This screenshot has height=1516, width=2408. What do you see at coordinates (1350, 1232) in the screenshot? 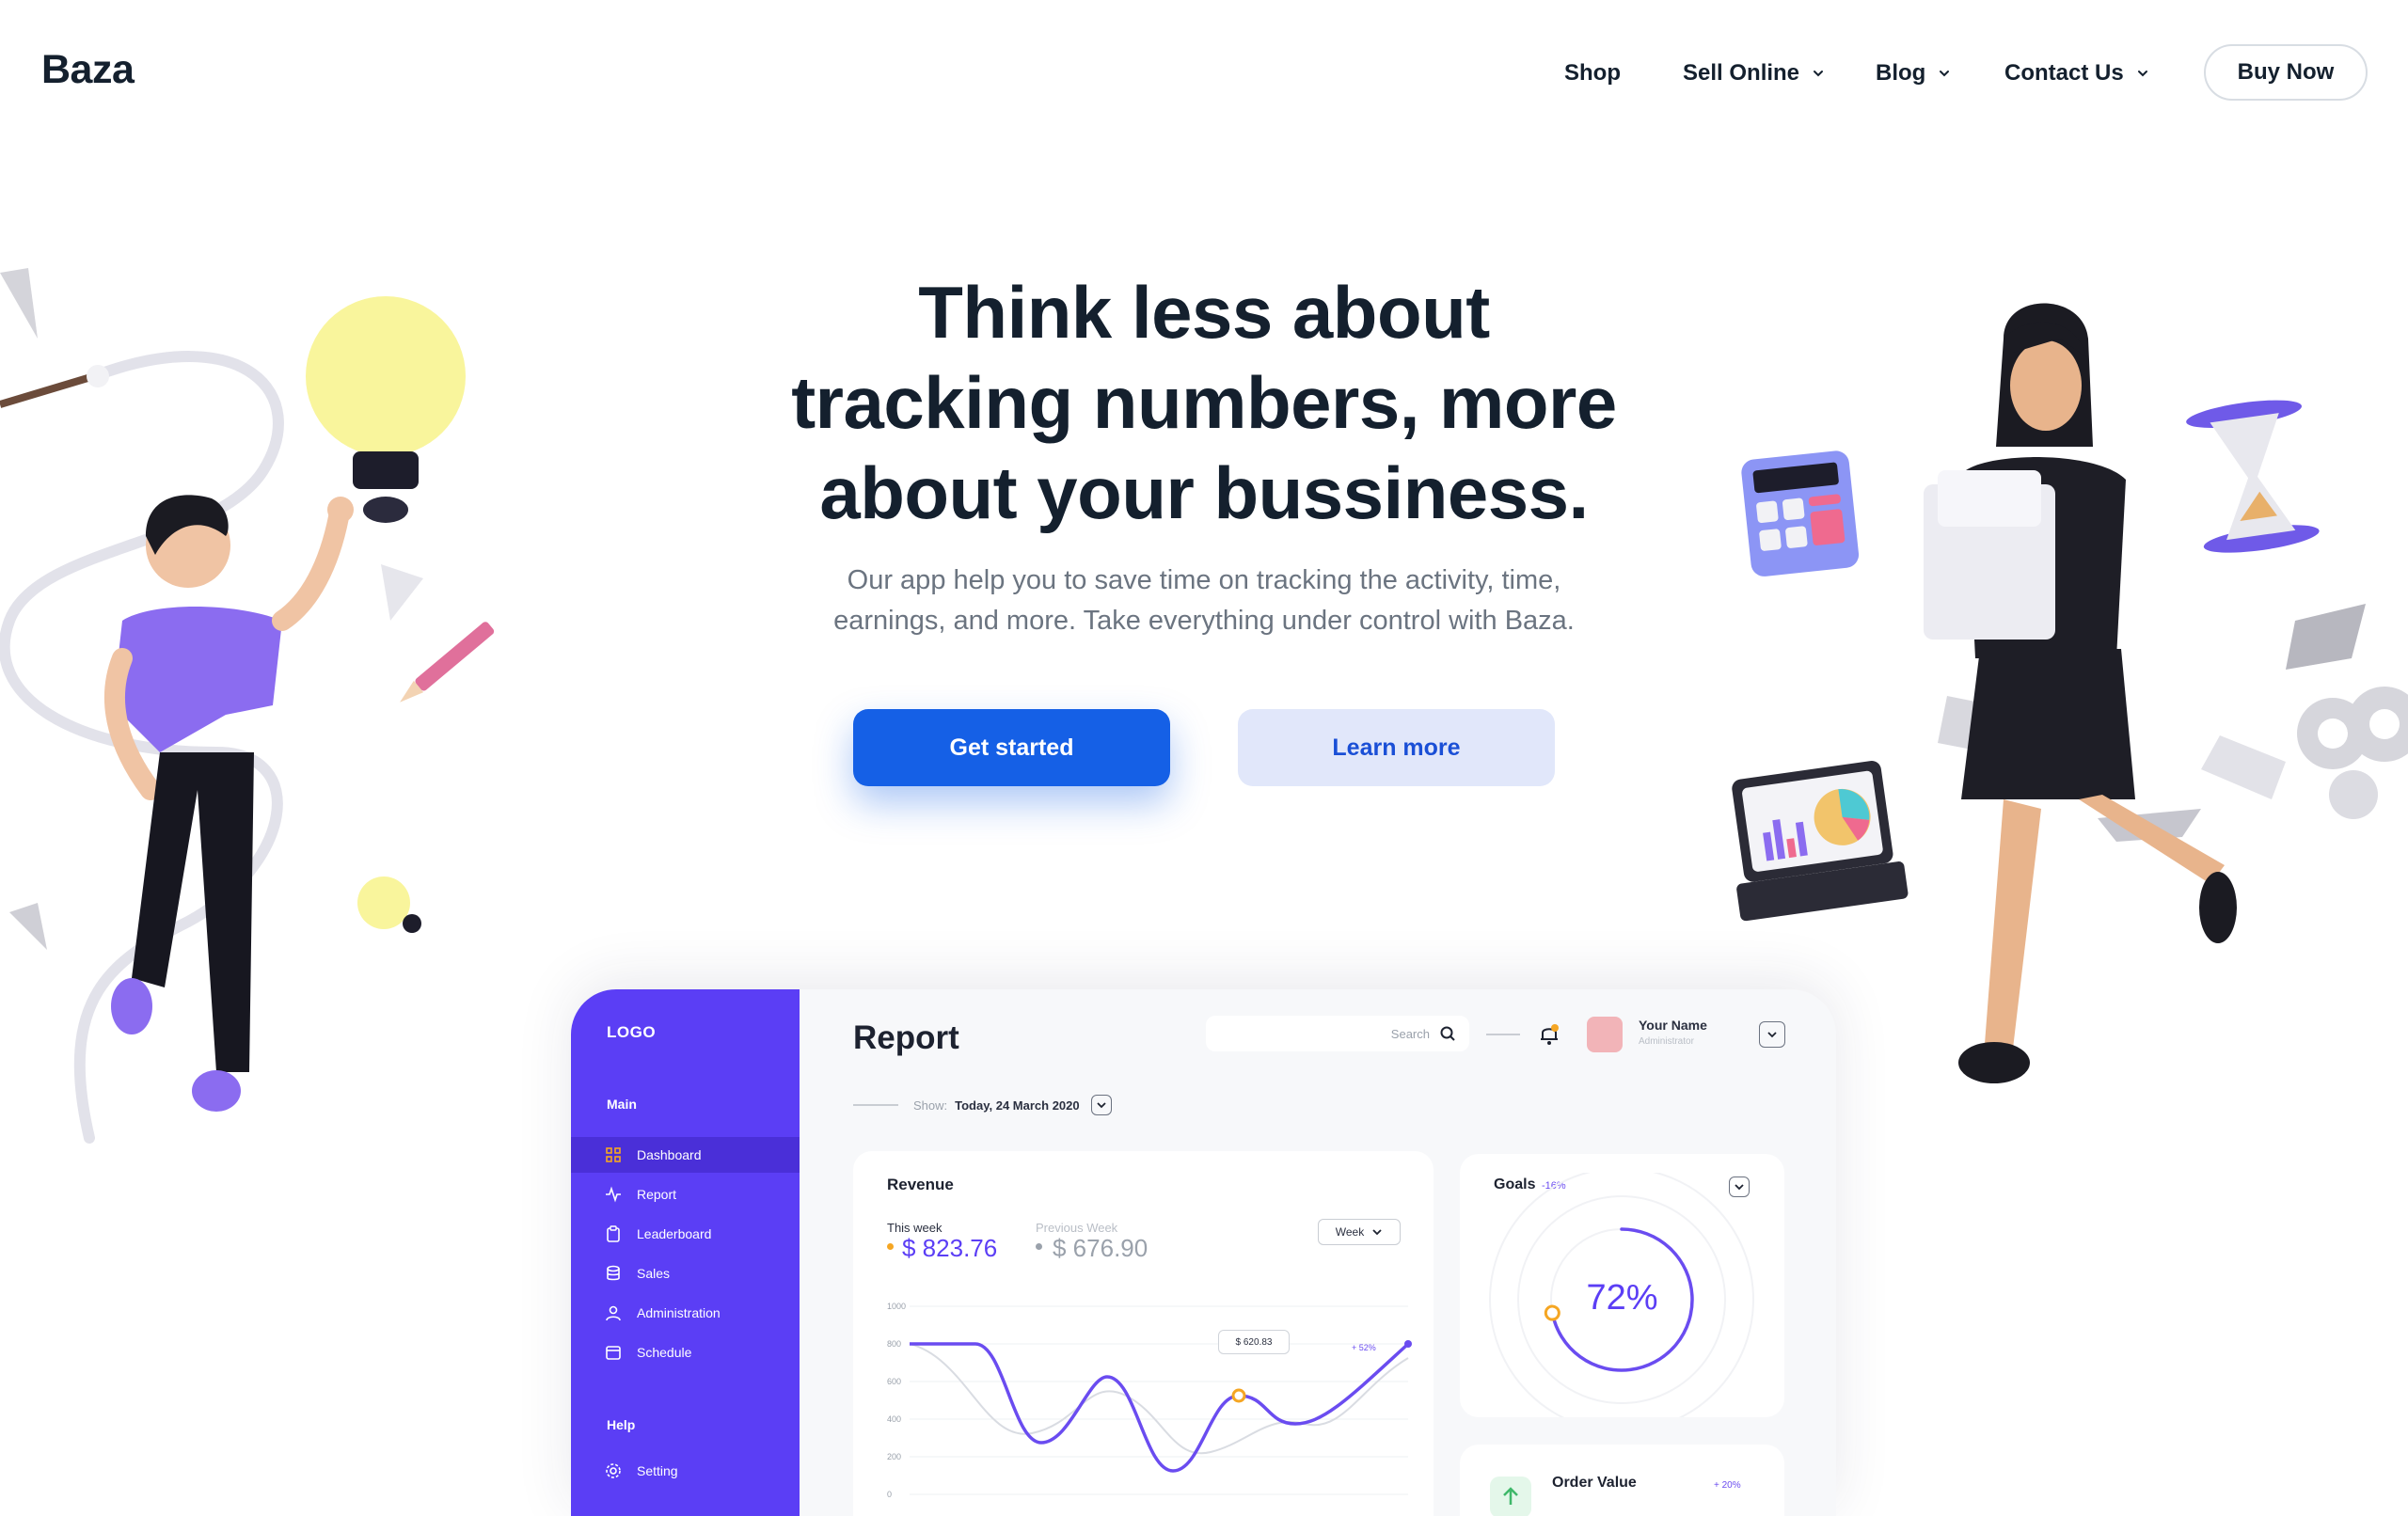
I see `period-value: Week` at bounding box center [1350, 1232].